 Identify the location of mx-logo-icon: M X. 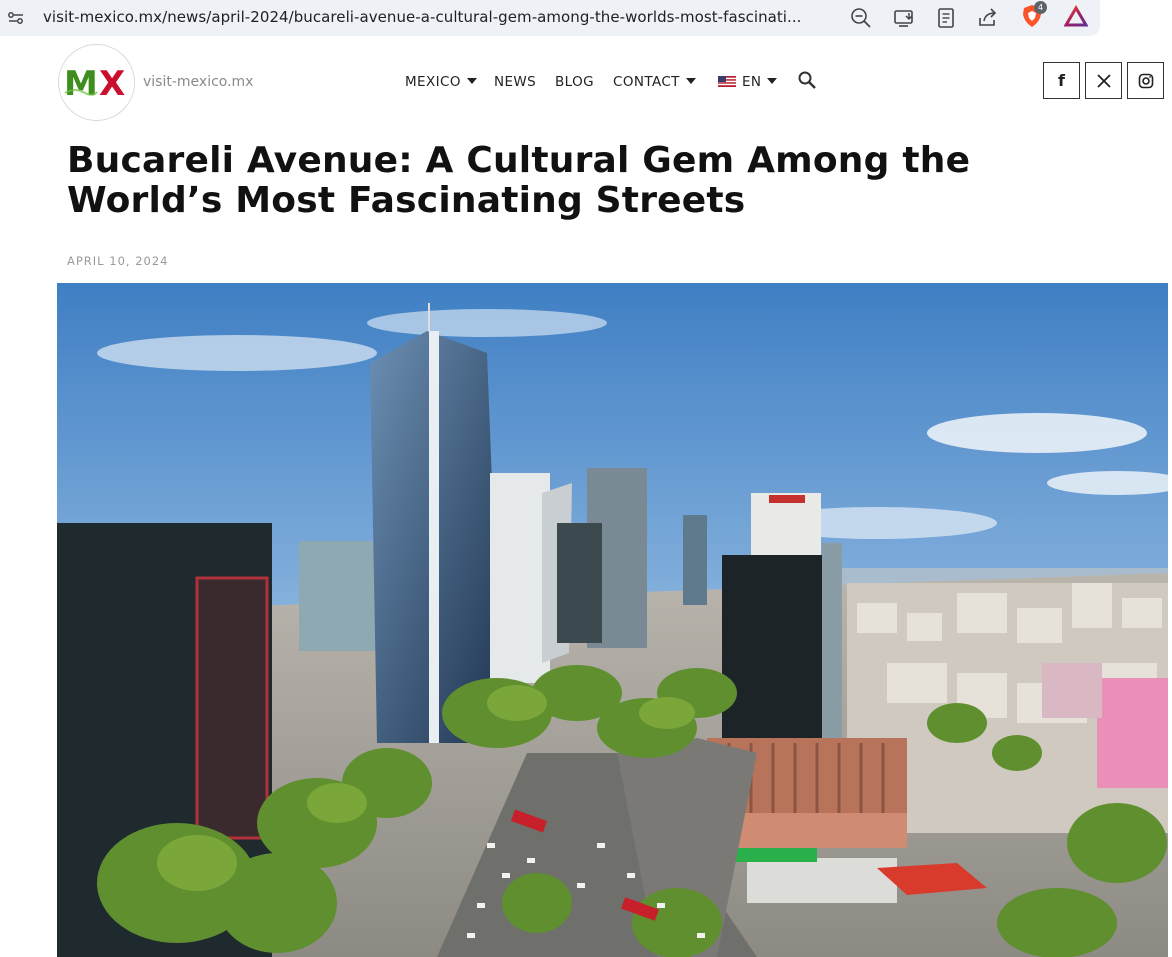
(94, 84).